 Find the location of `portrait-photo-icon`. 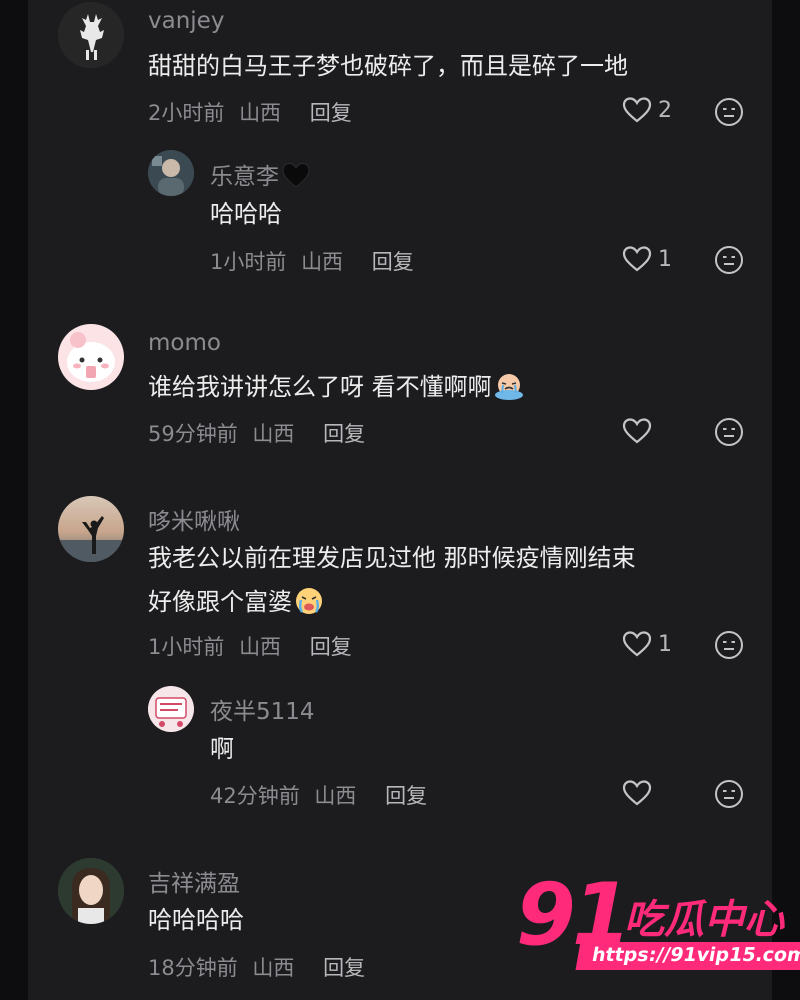

portrait-photo-icon is located at coordinates (91, 891).